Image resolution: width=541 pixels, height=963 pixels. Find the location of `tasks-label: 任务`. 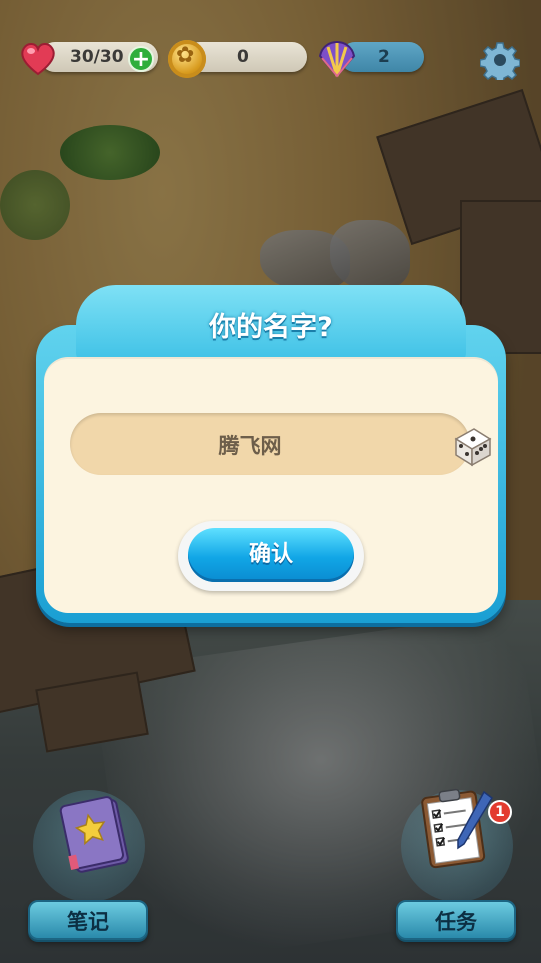

tasks-label: 任务 is located at coordinates (456, 920).